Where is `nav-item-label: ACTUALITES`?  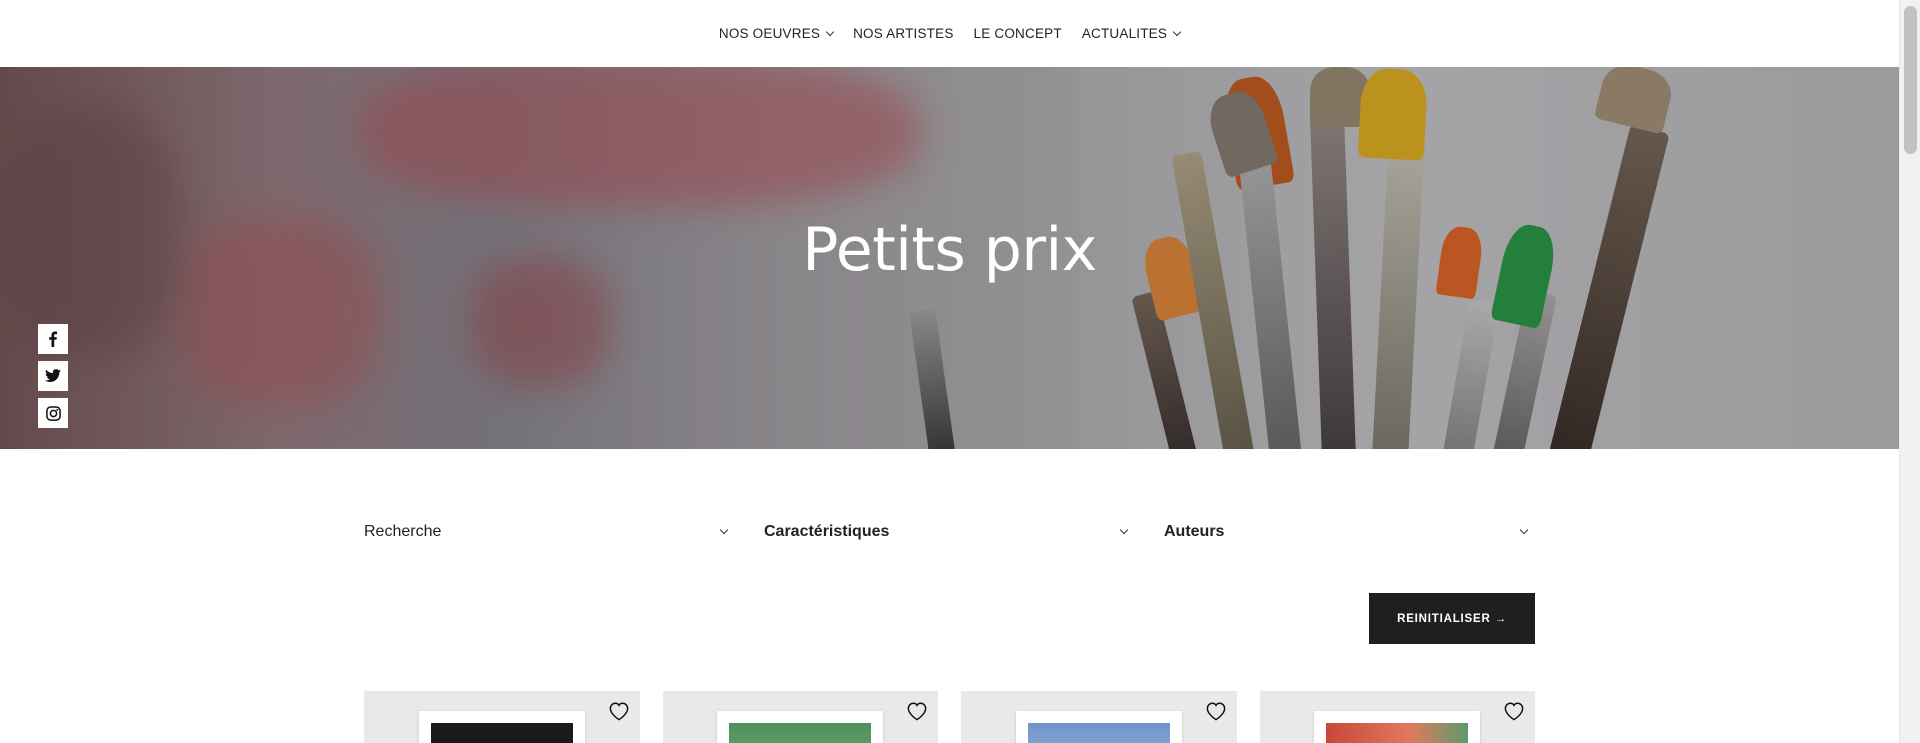 nav-item-label: ACTUALITES is located at coordinates (1124, 33).